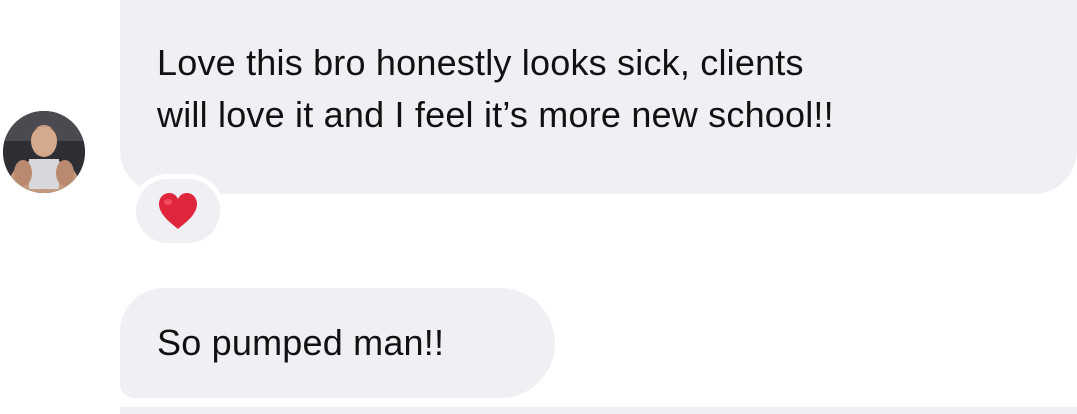  What do you see at coordinates (301, 342) in the screenshot?
I see `message-text: So pumped man!!` at bounding box center [301, 342].